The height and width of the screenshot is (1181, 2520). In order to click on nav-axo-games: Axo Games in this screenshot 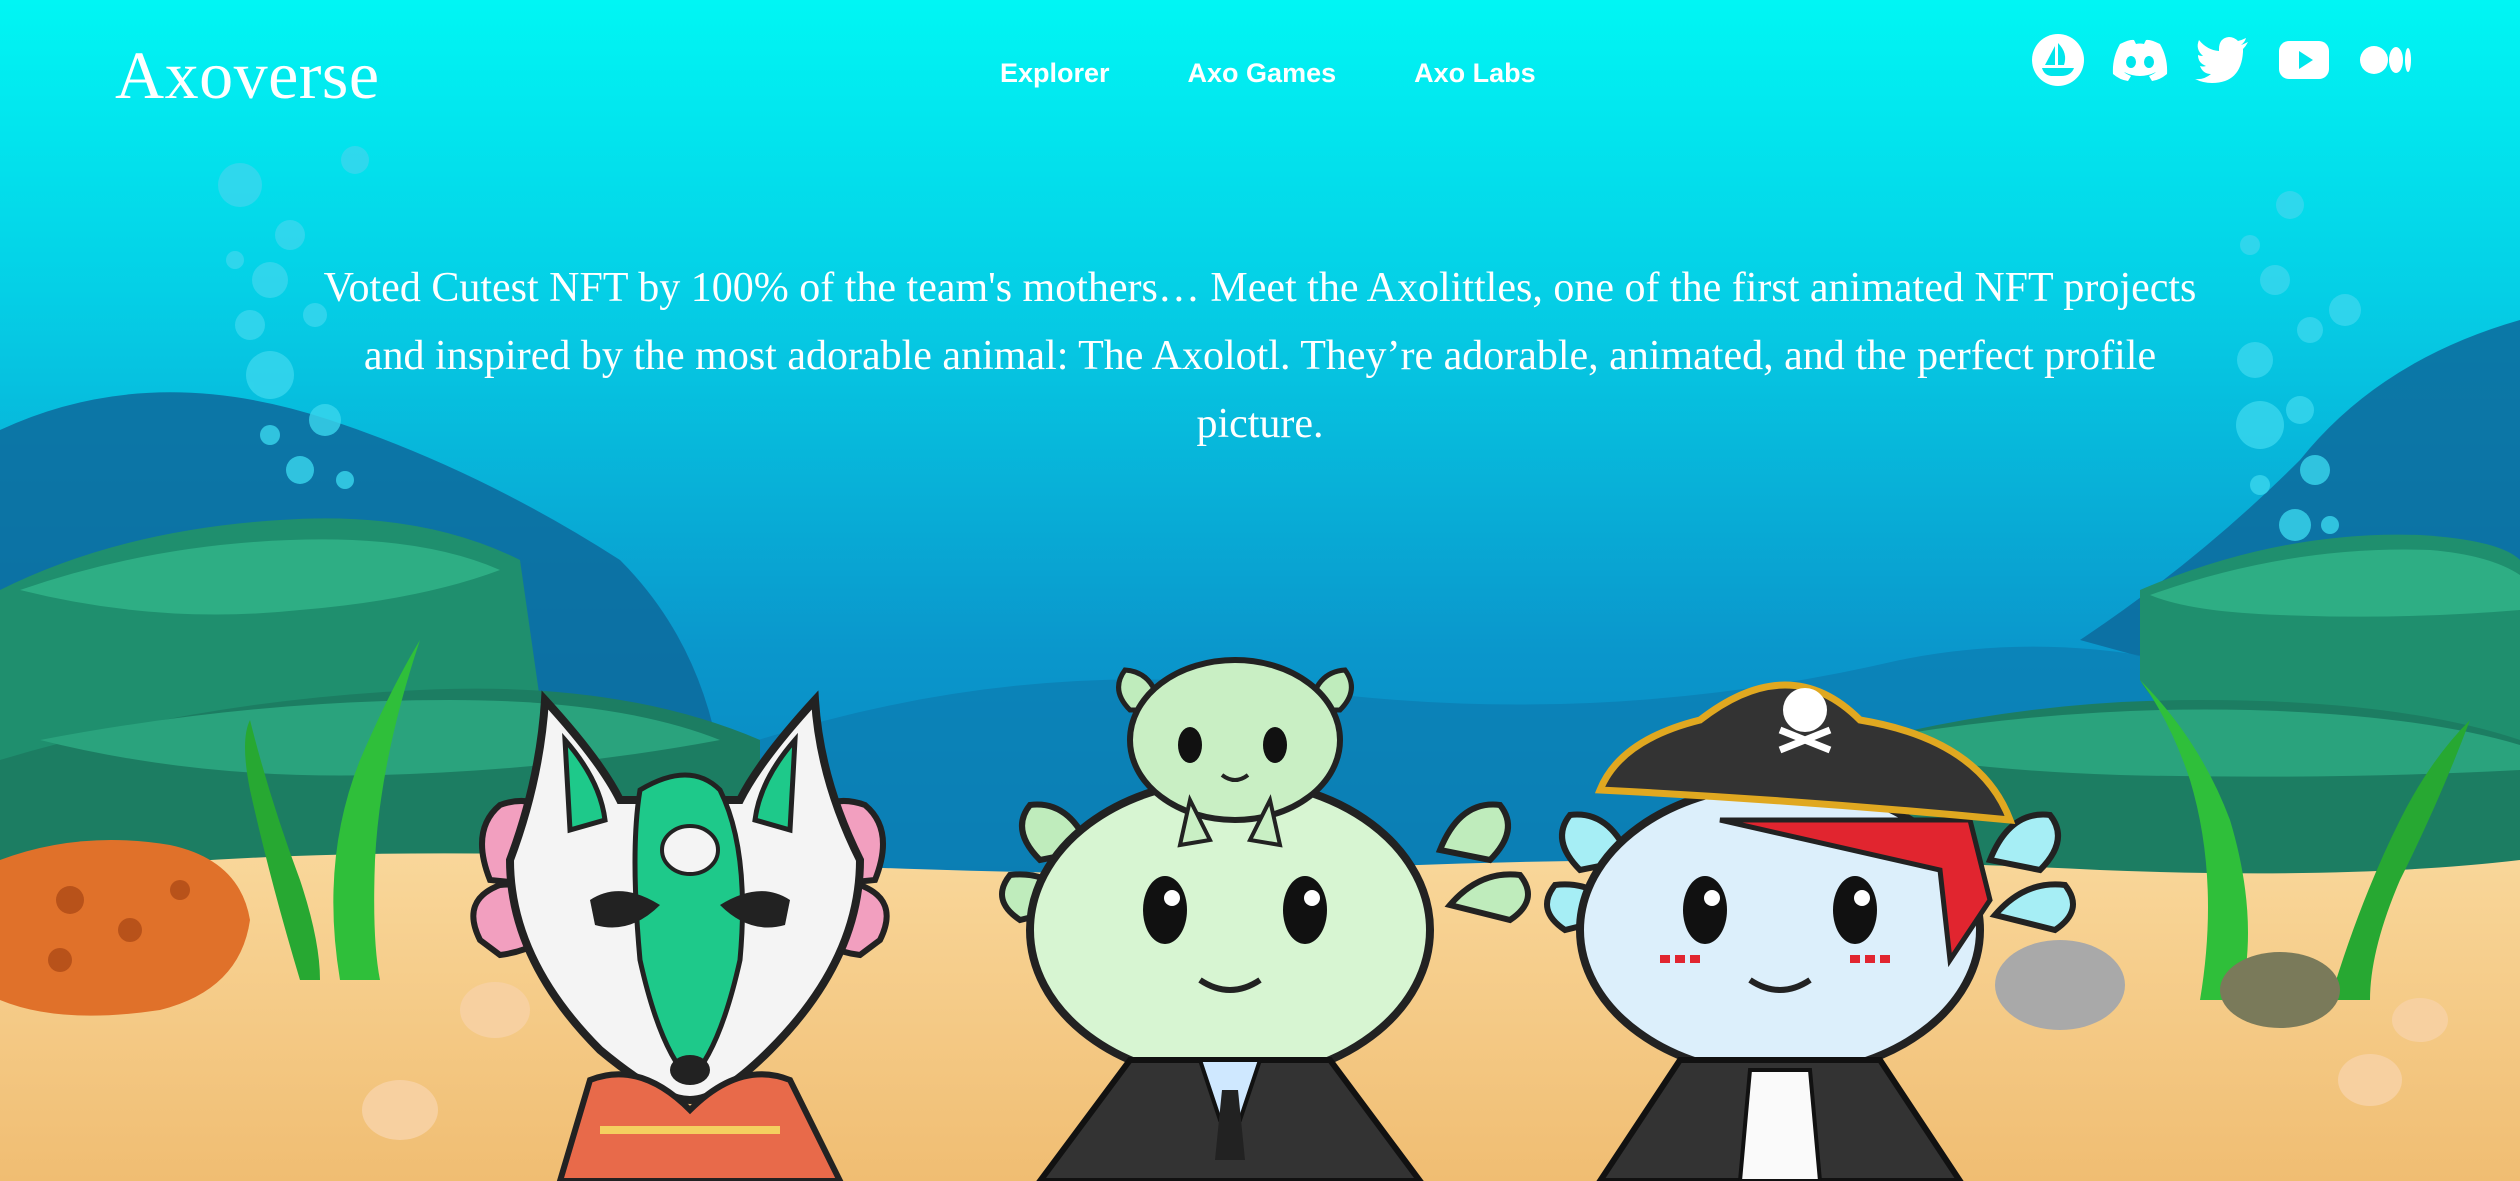, I will do `click(1262, 73)`.